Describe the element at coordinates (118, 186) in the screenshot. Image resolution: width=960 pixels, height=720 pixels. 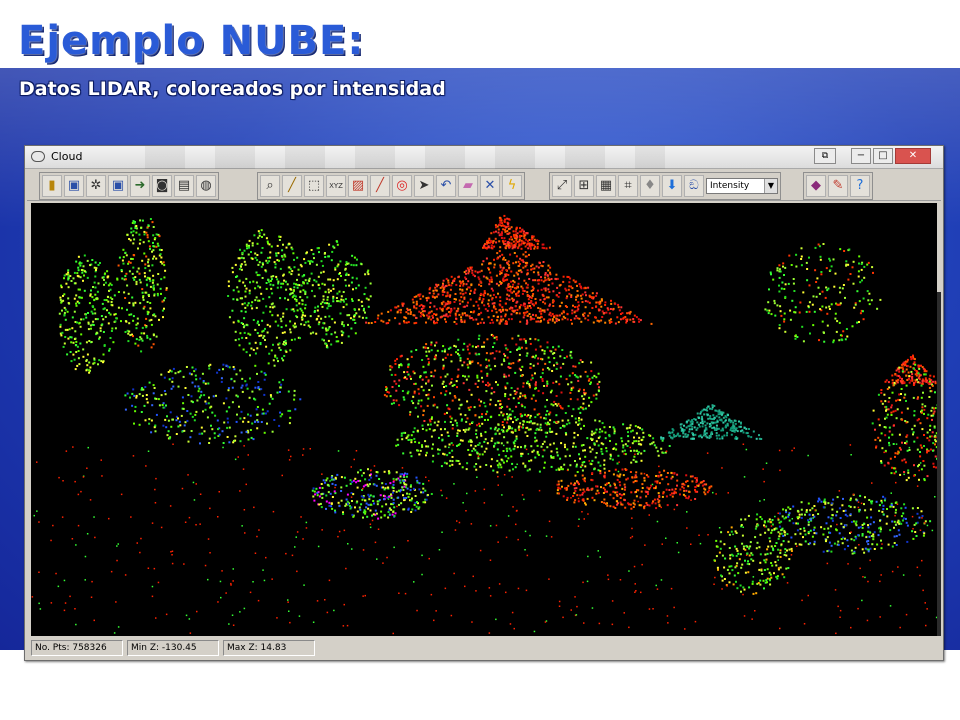
I see `save-as-icon: ▣` at that location.